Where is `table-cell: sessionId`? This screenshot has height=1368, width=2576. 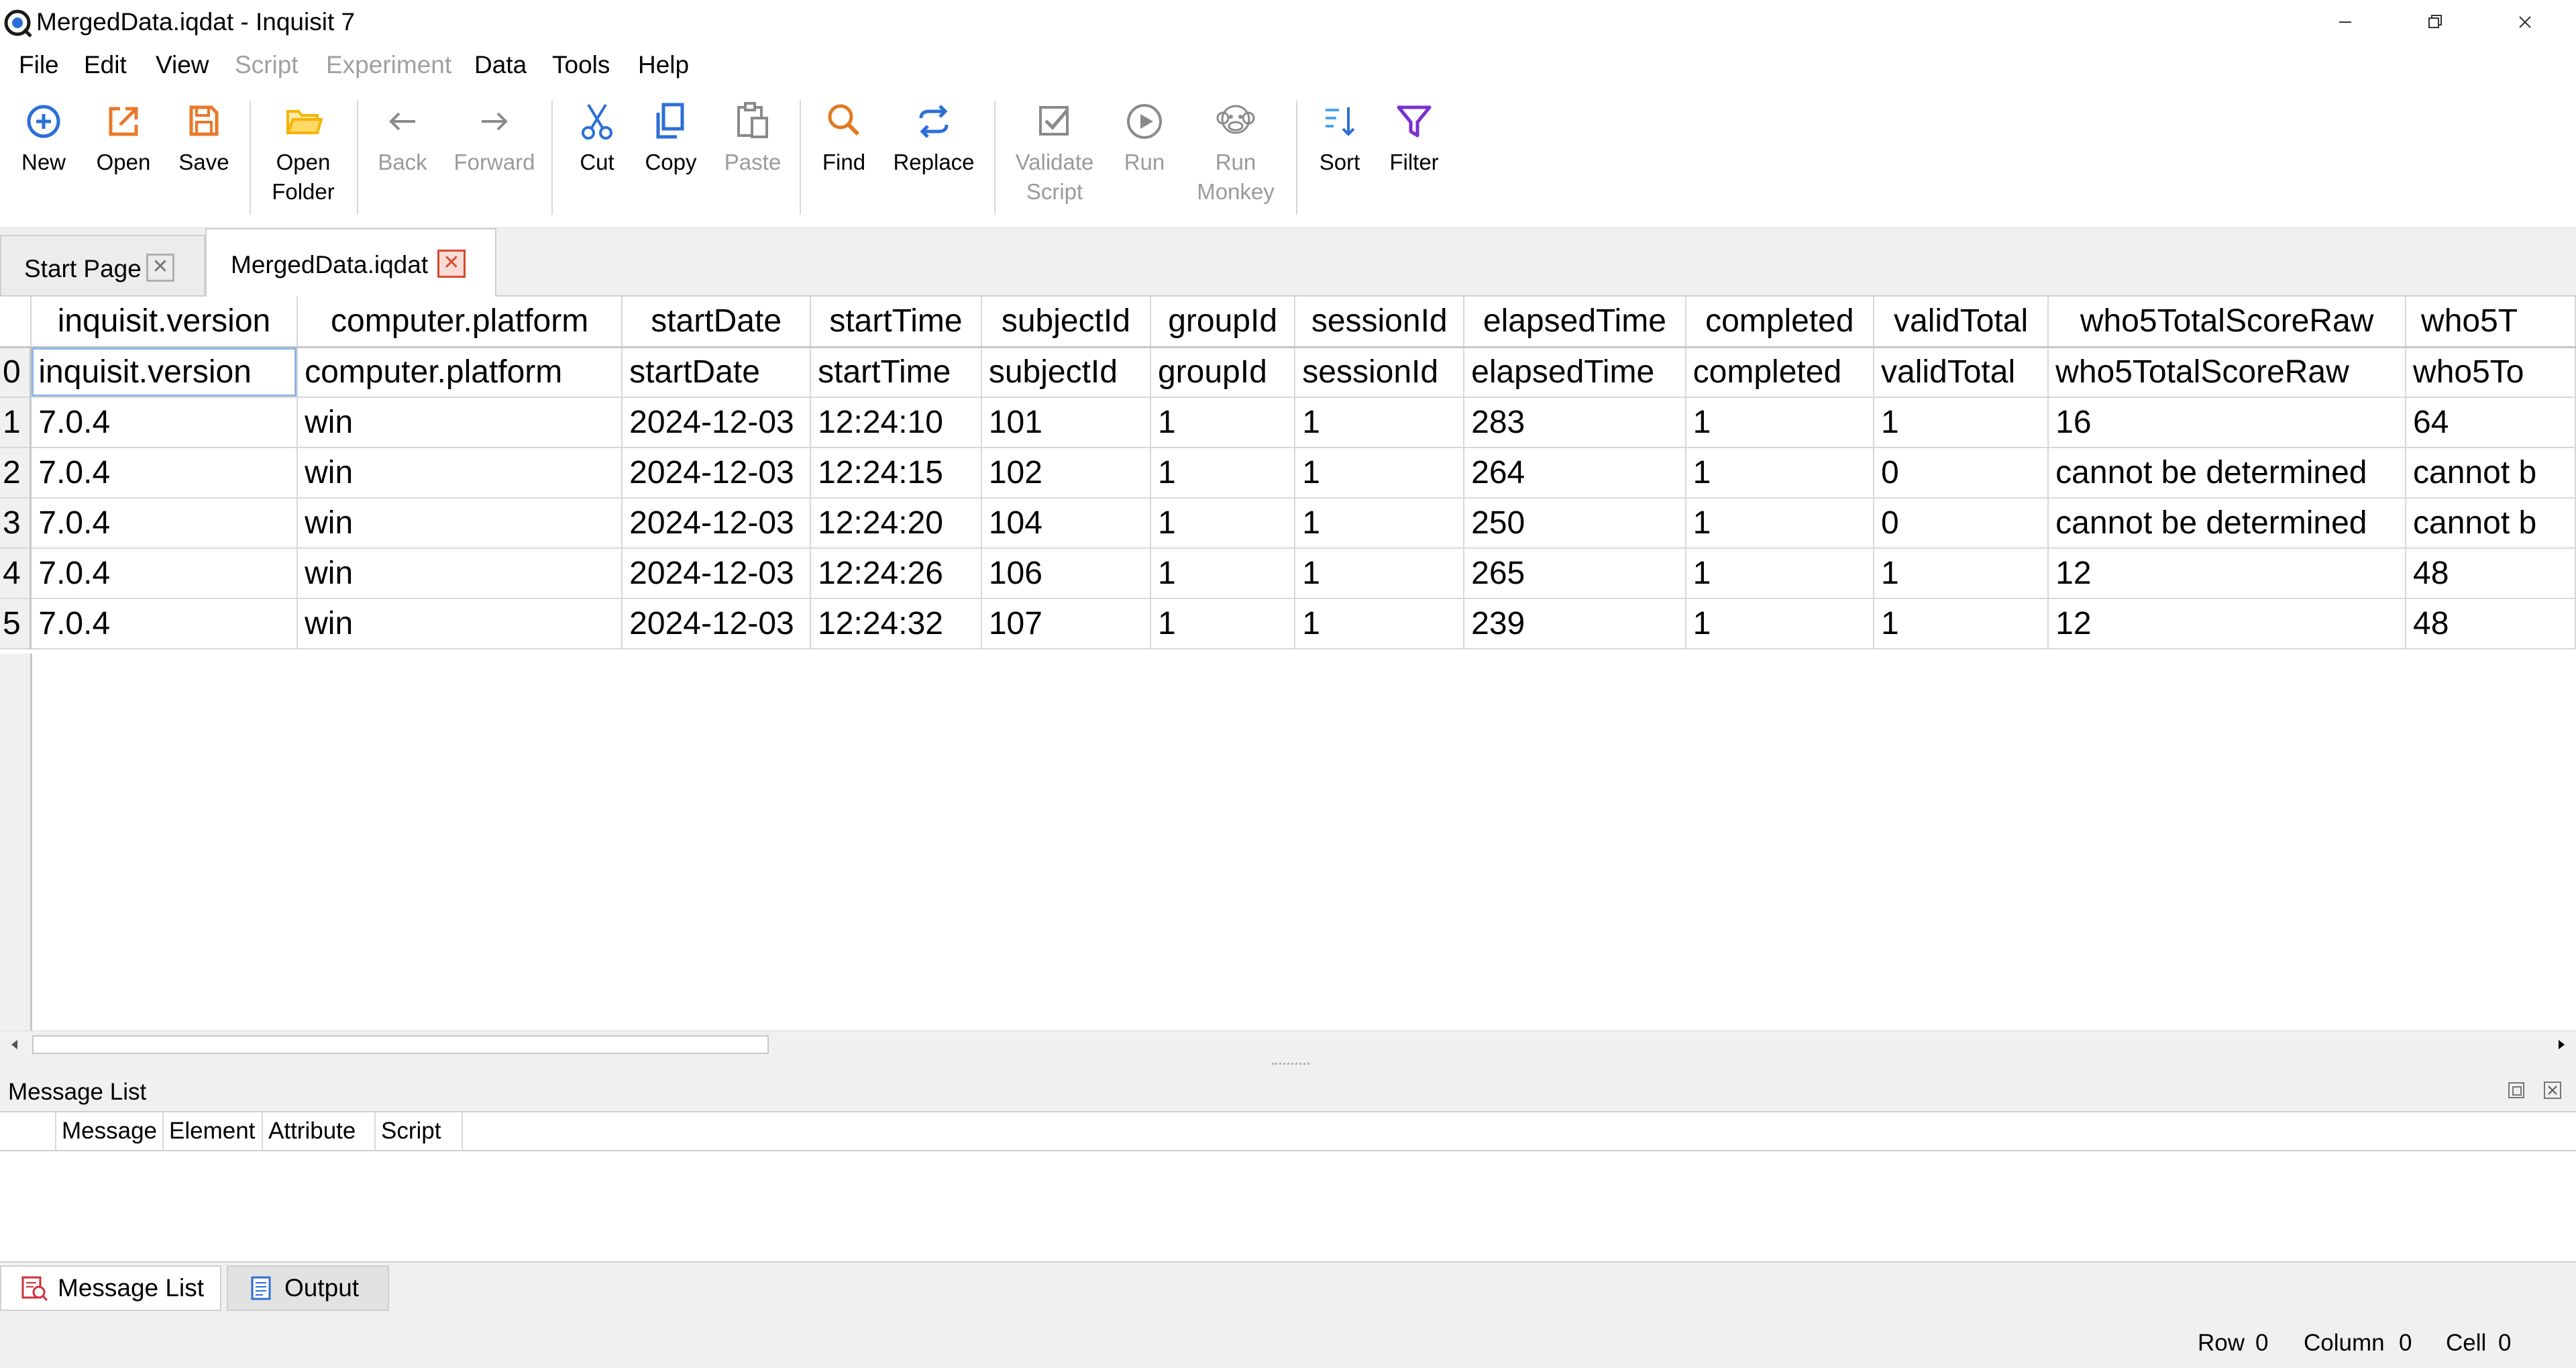
table-cell: sessionId is located at coordinates (1380, 372).